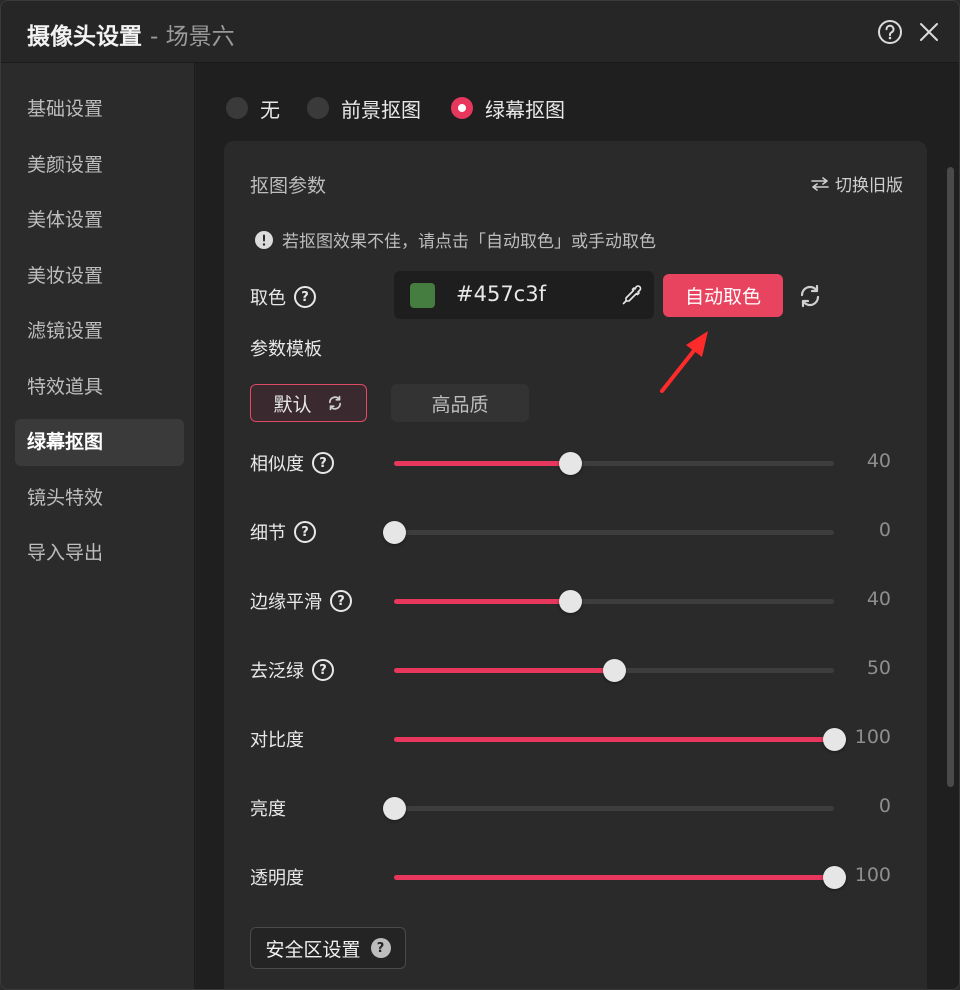  I want to click on slider-label: 细节 ?, so click(283, 532).